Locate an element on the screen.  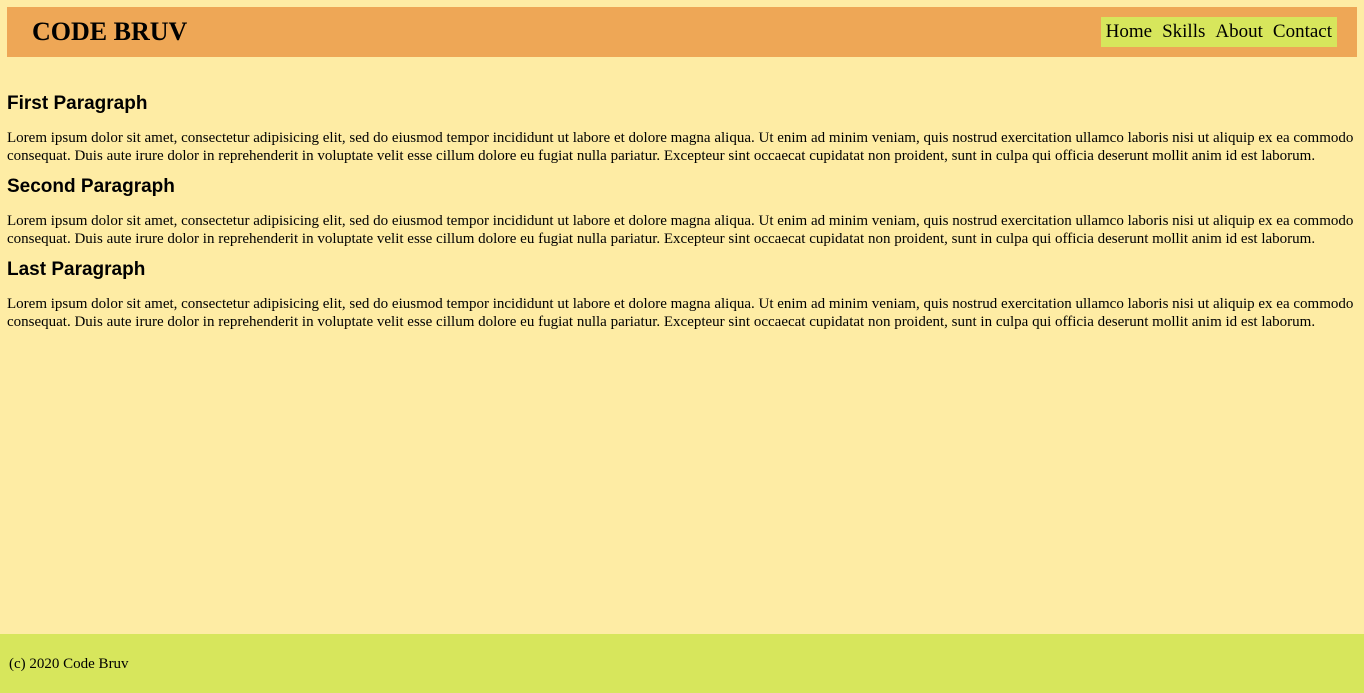
site-logo: CODE BRUV is located at coordinates (110, 31).